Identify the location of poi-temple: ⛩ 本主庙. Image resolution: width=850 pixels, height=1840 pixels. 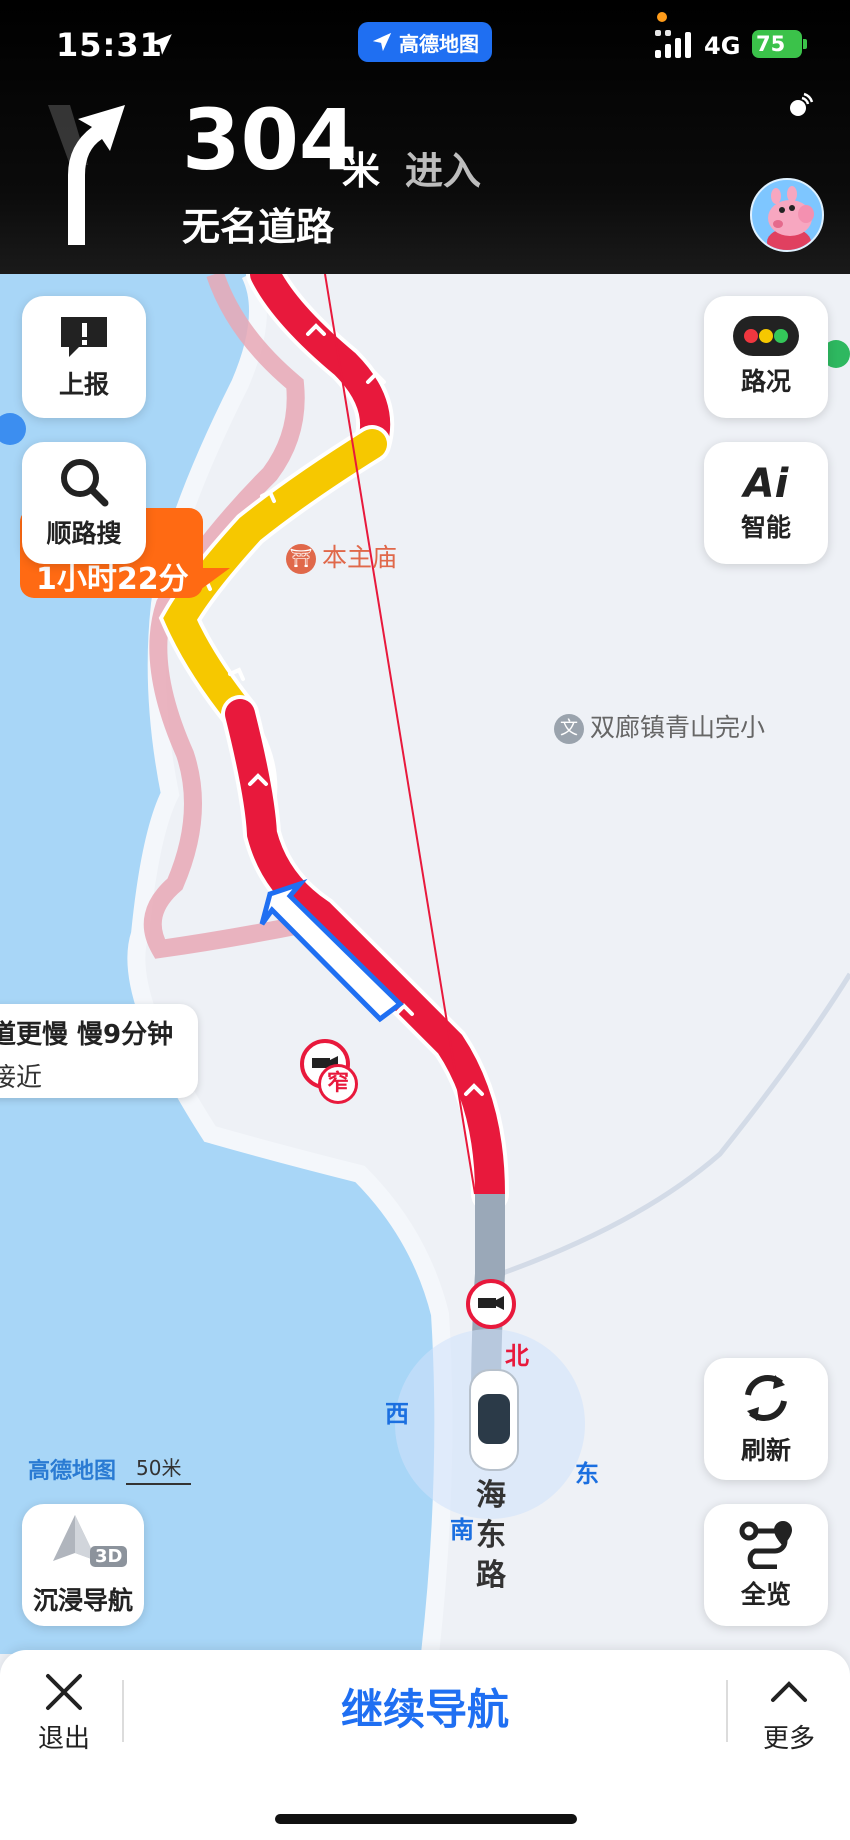
(341, 556).